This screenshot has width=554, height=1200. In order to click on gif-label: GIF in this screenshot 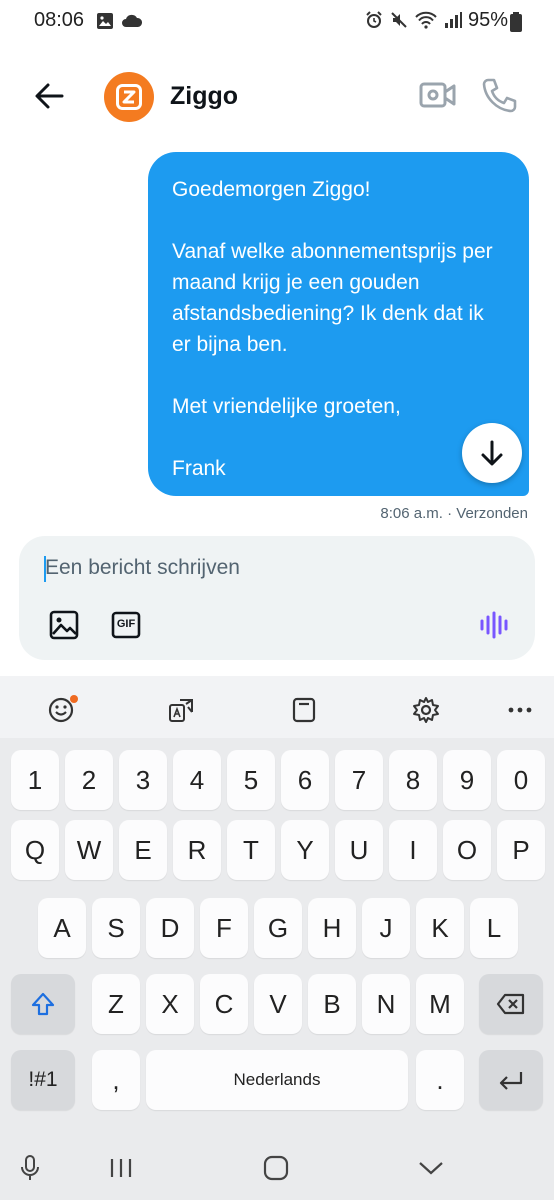, I will do `click(126, 624)`.